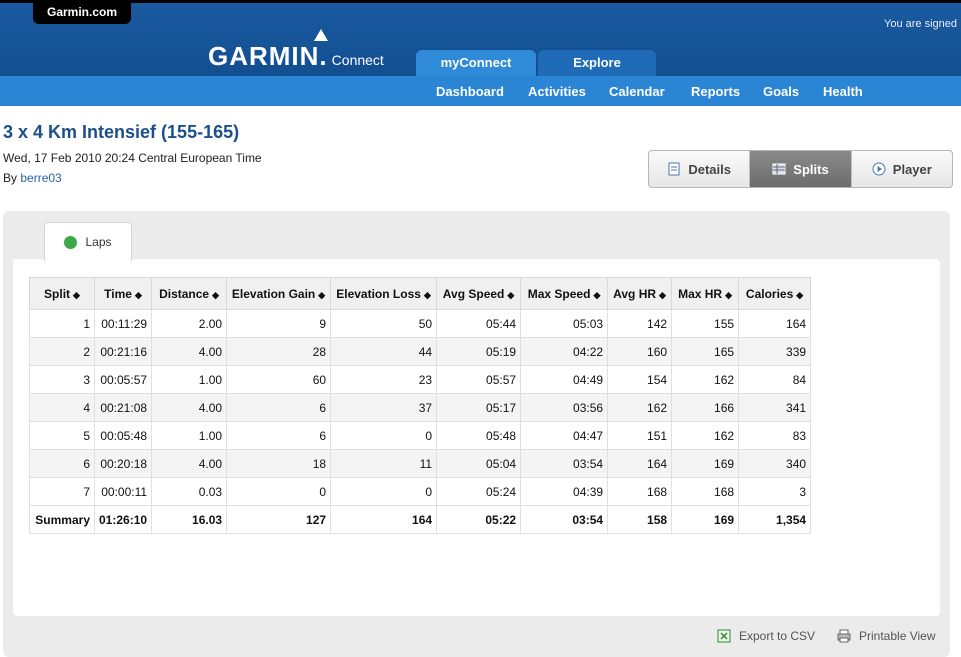 This screenshot has width=961, height=657. I want to click on laps-label: Laps, so click(98, 242).